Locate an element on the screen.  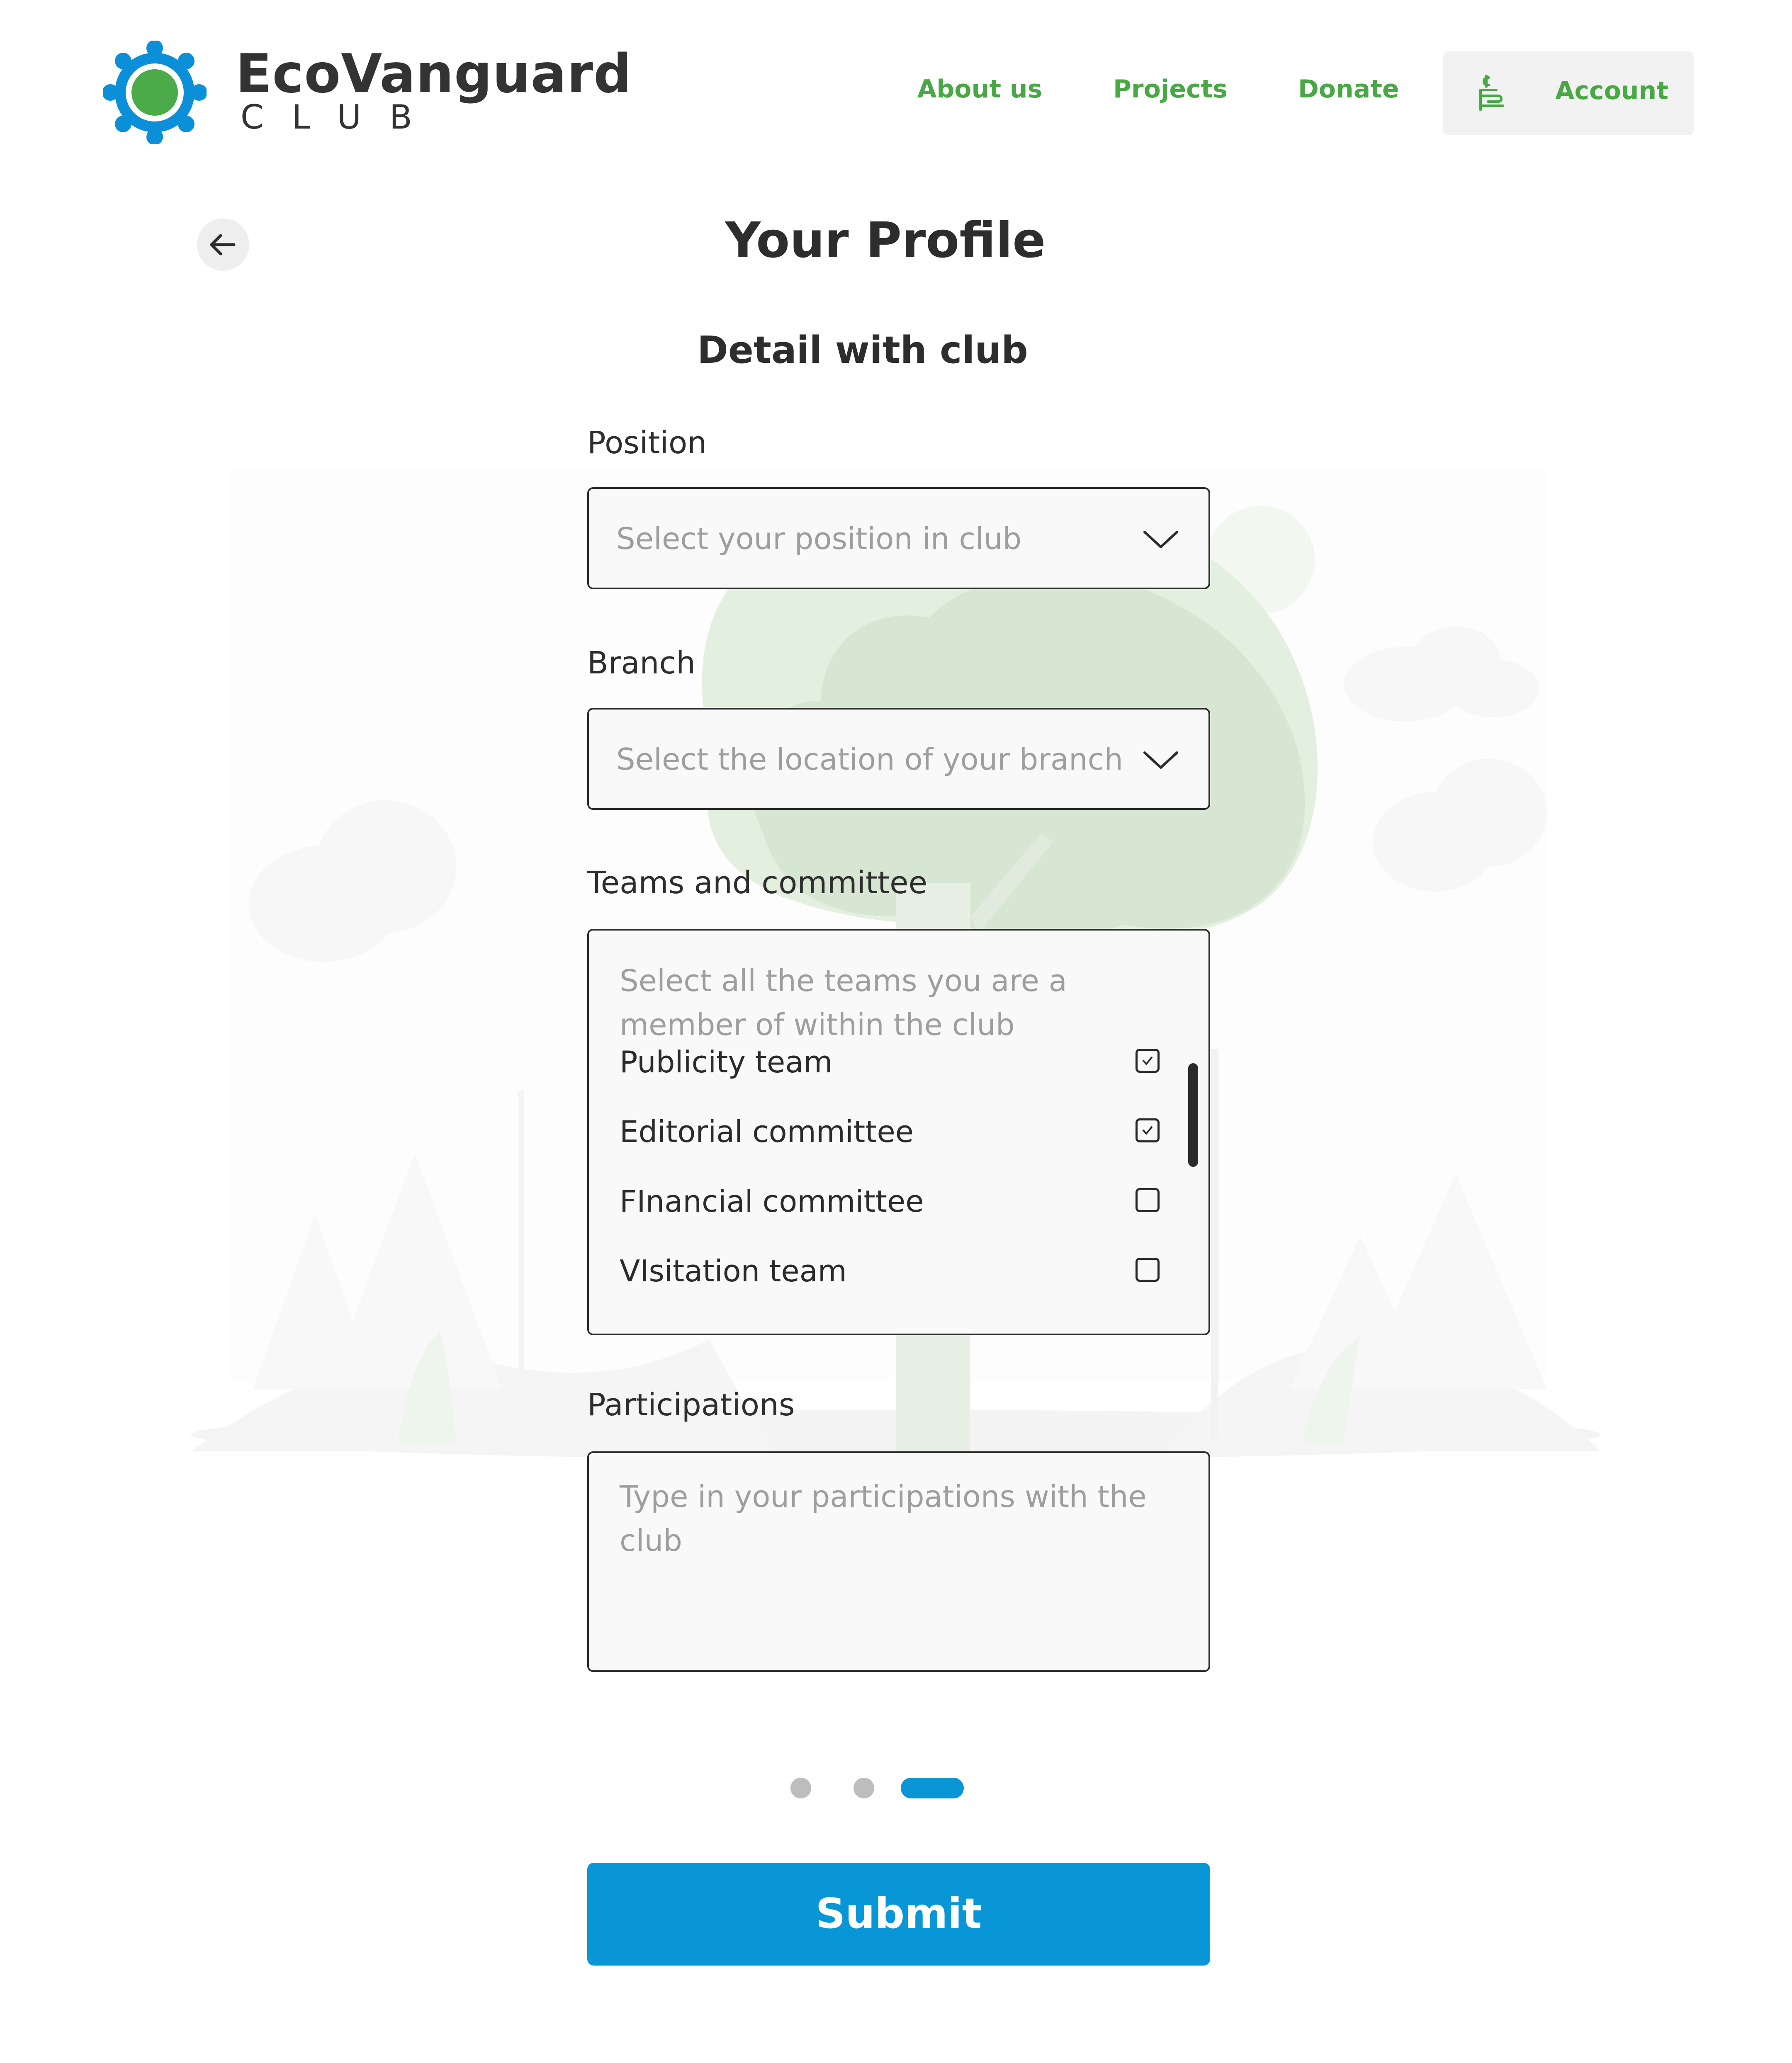
step-indicator-3-active is located at coordinates (933, 1788).